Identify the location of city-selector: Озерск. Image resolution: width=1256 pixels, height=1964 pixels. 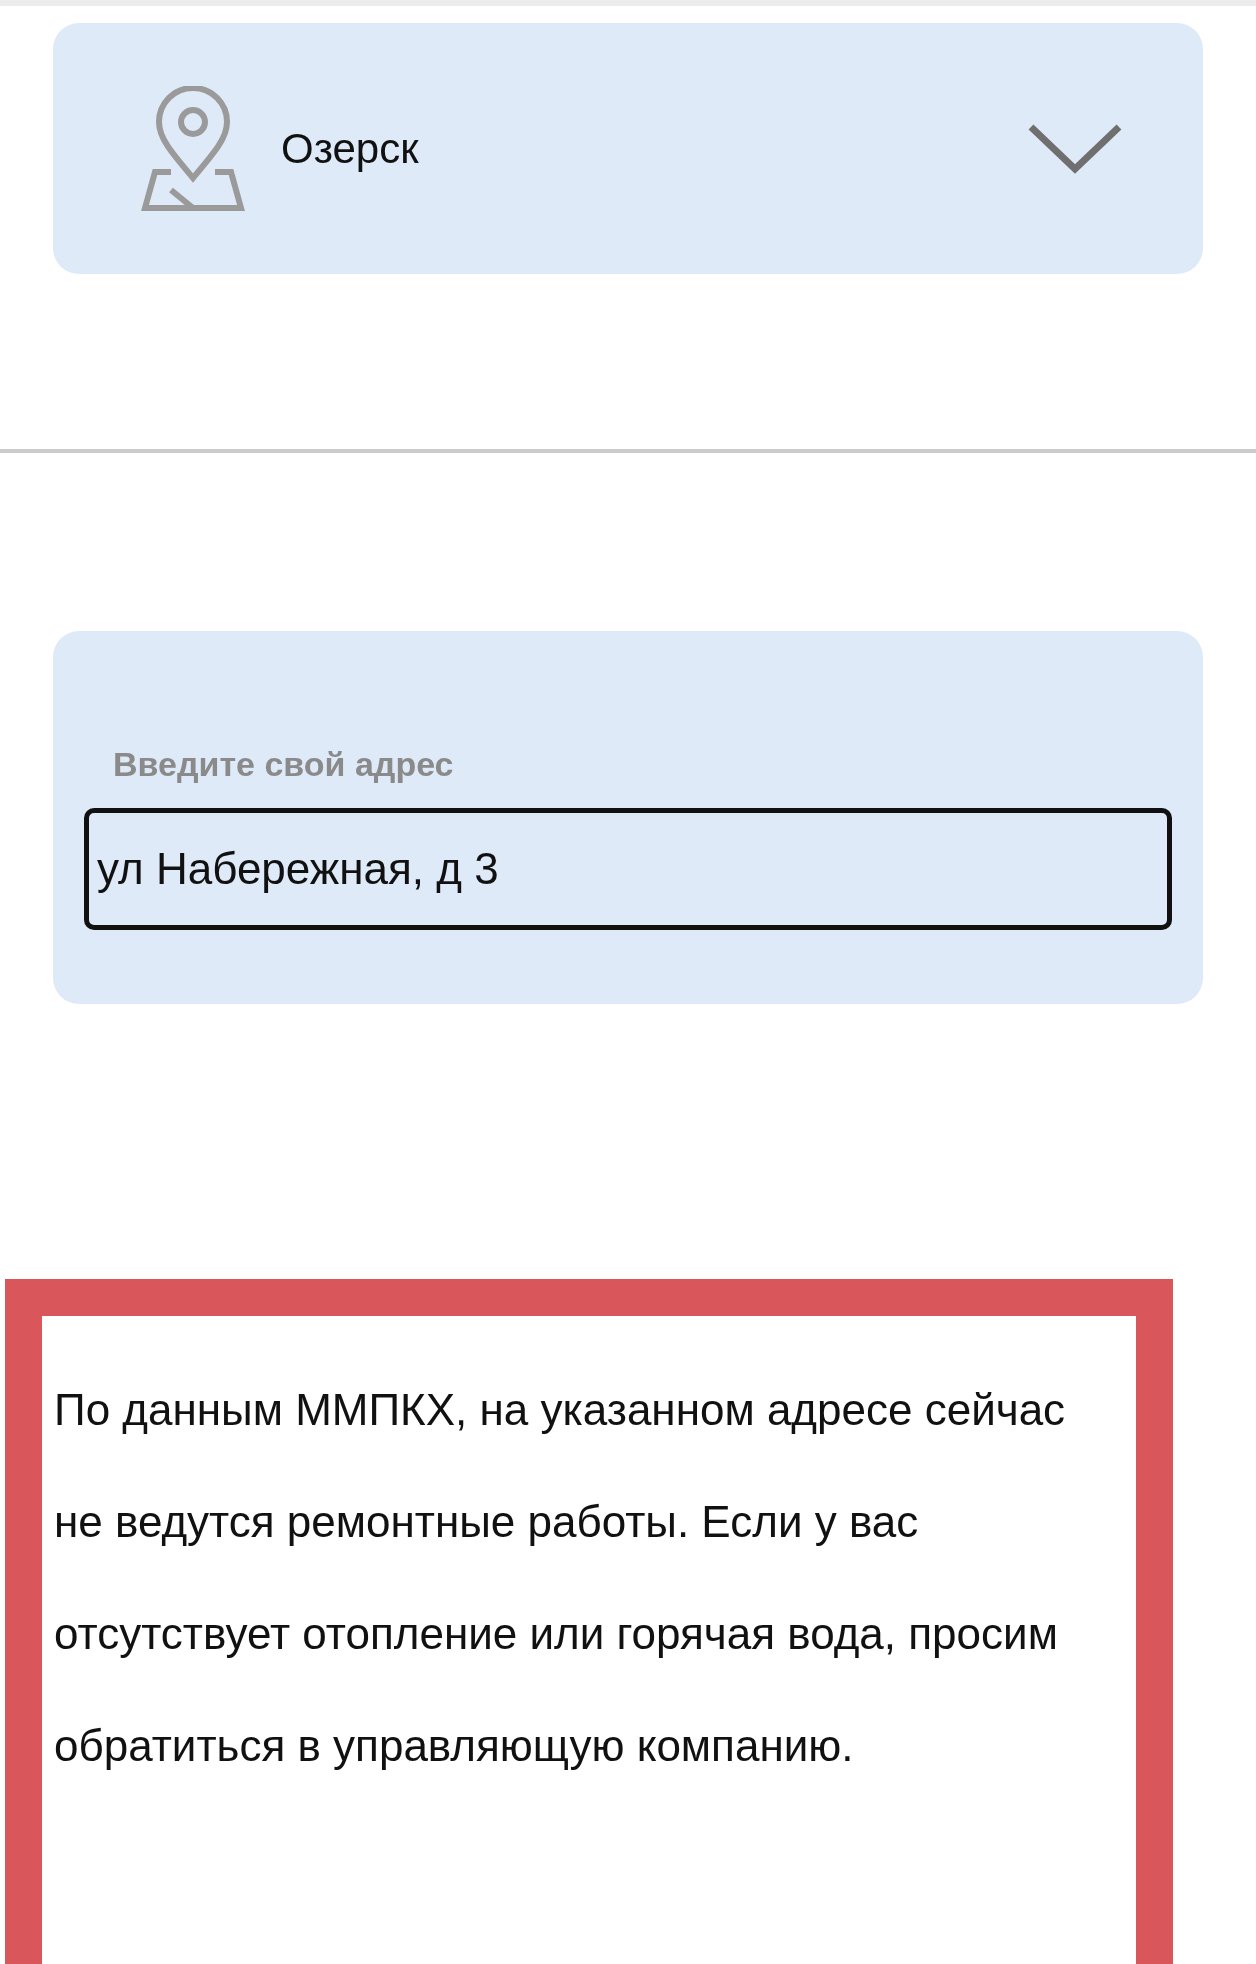
(628, 148).